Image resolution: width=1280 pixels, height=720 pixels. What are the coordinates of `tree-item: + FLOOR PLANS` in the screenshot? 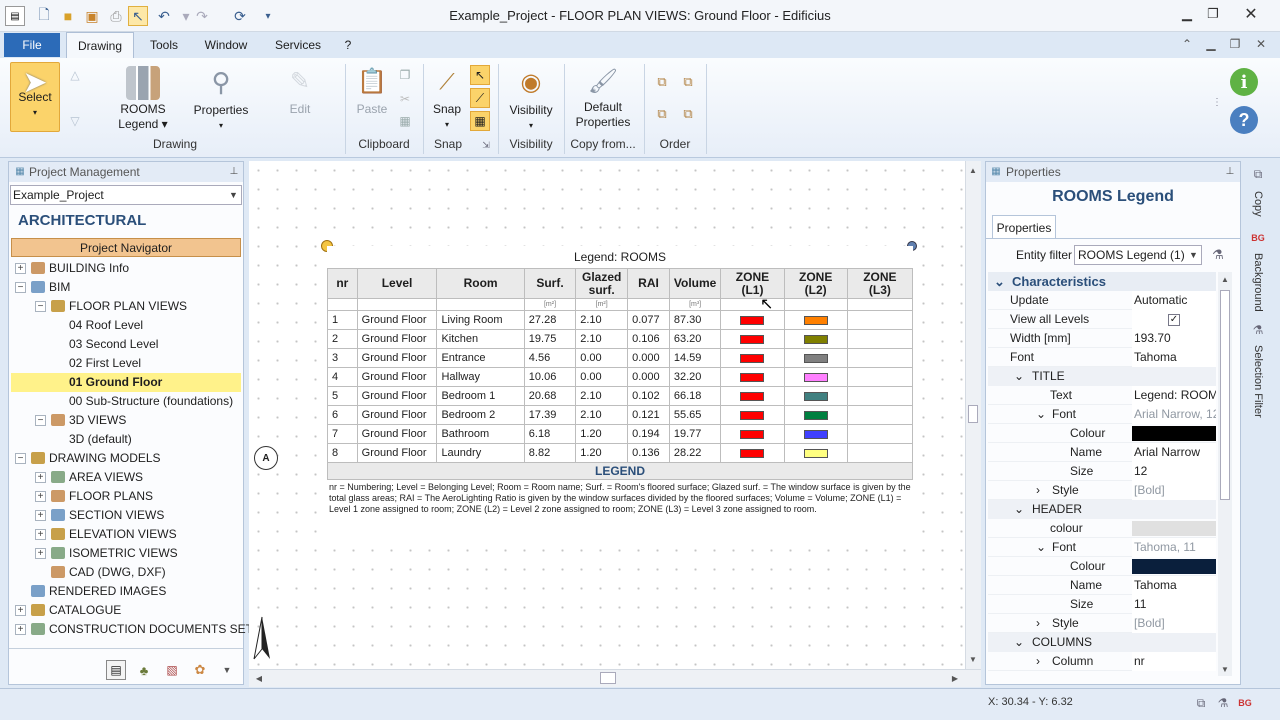 It's located at (126, 496).